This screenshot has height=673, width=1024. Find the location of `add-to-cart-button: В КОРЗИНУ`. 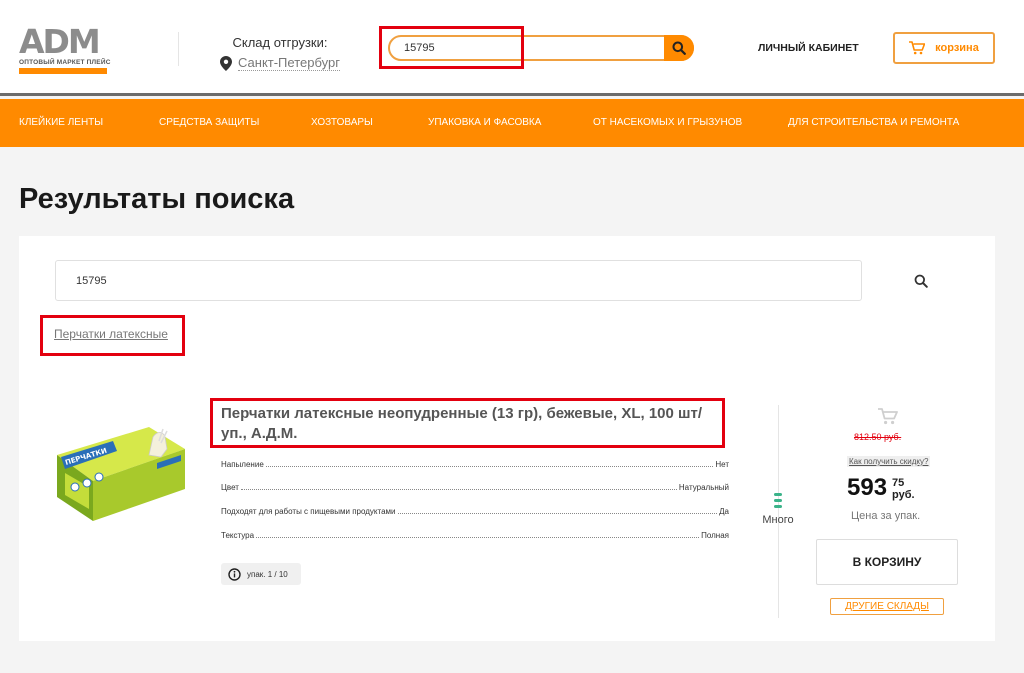

add-to-cart-button: В КОРЗИНУ is located at coordinates (887, 562).